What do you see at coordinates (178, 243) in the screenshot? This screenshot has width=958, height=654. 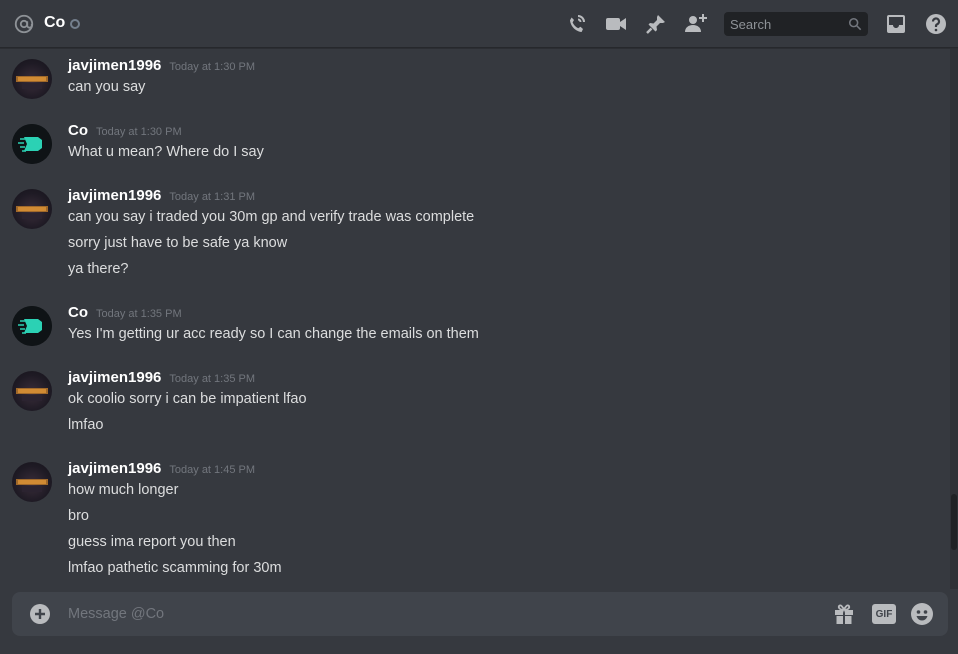 I see `message-text: sorry just have to be safe ya know` at bounding box center [178, 243].